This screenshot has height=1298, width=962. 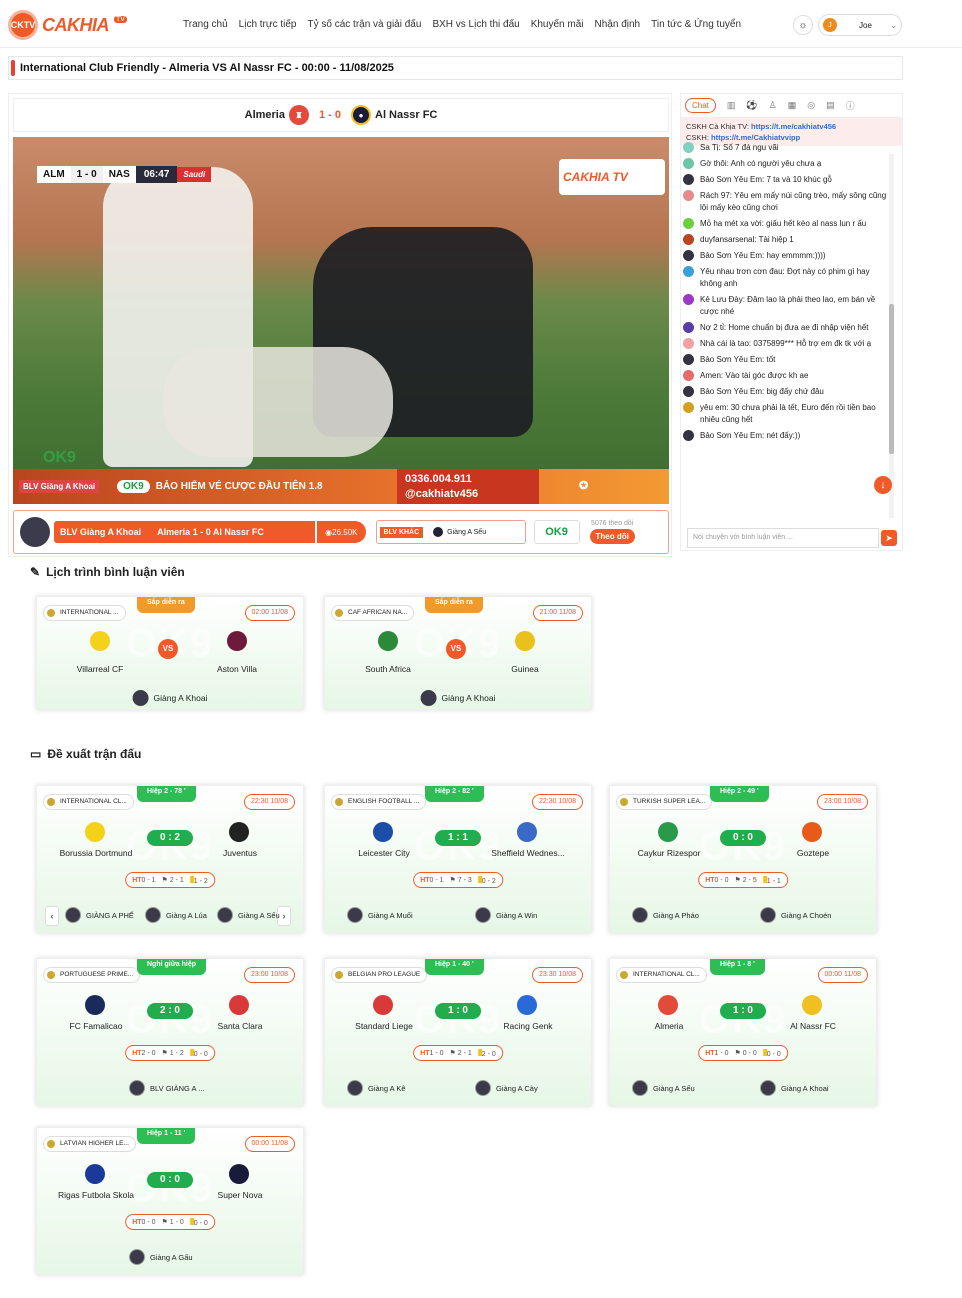 I want to click on home-logo-icon, so click(x=95, y=1174).